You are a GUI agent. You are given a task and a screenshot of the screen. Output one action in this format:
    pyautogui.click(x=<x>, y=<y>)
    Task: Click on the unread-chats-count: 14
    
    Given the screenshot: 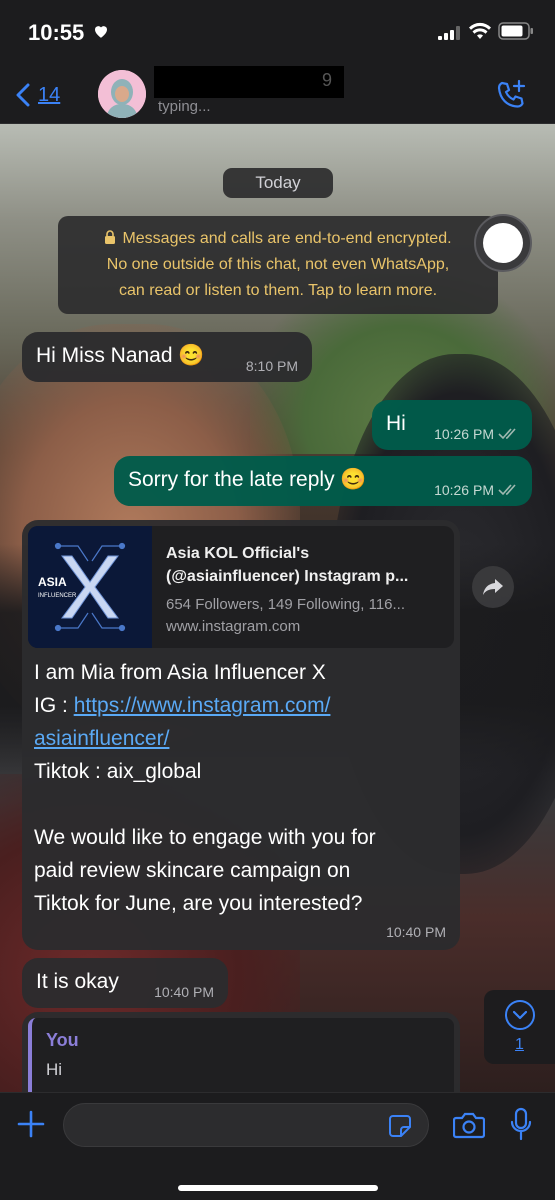 What is the action you would take?
    pyautogui.click(x=49, y=94)
    